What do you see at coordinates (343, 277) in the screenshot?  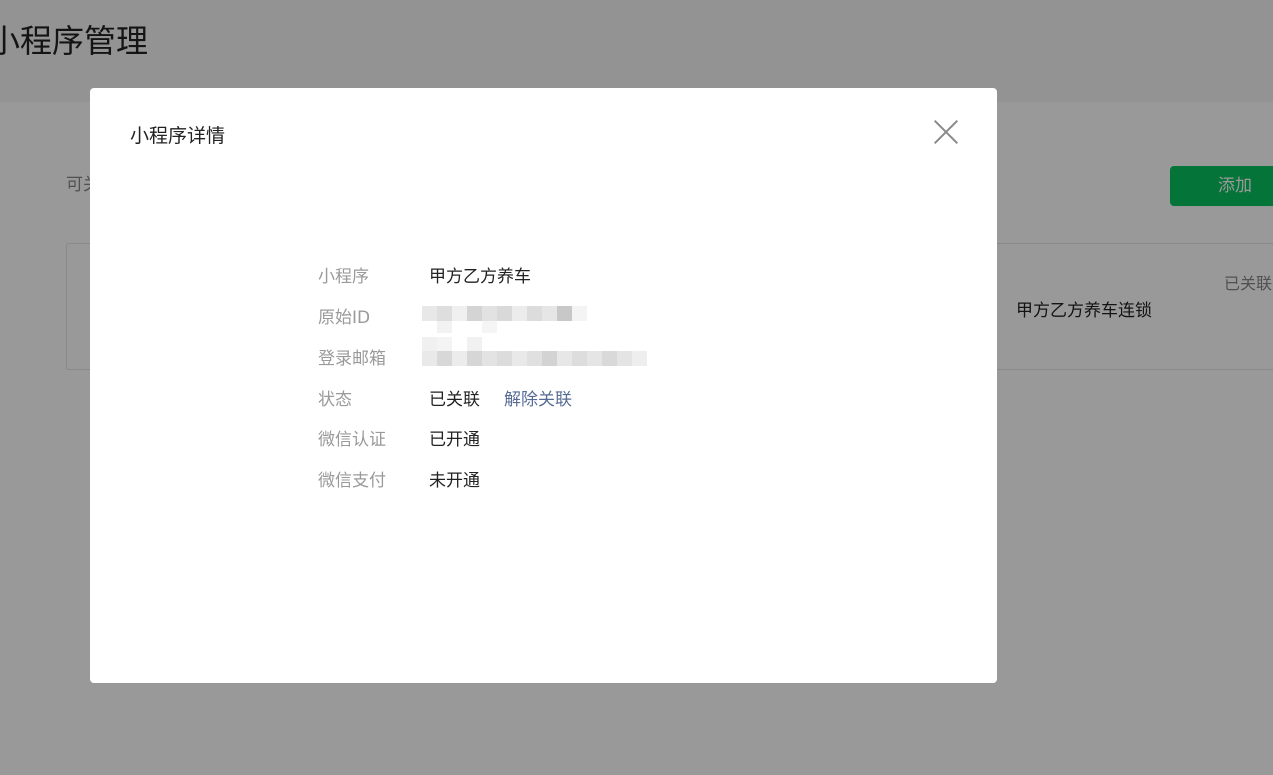 I see `app-label: 小程序` at bounding box center [343, 277].